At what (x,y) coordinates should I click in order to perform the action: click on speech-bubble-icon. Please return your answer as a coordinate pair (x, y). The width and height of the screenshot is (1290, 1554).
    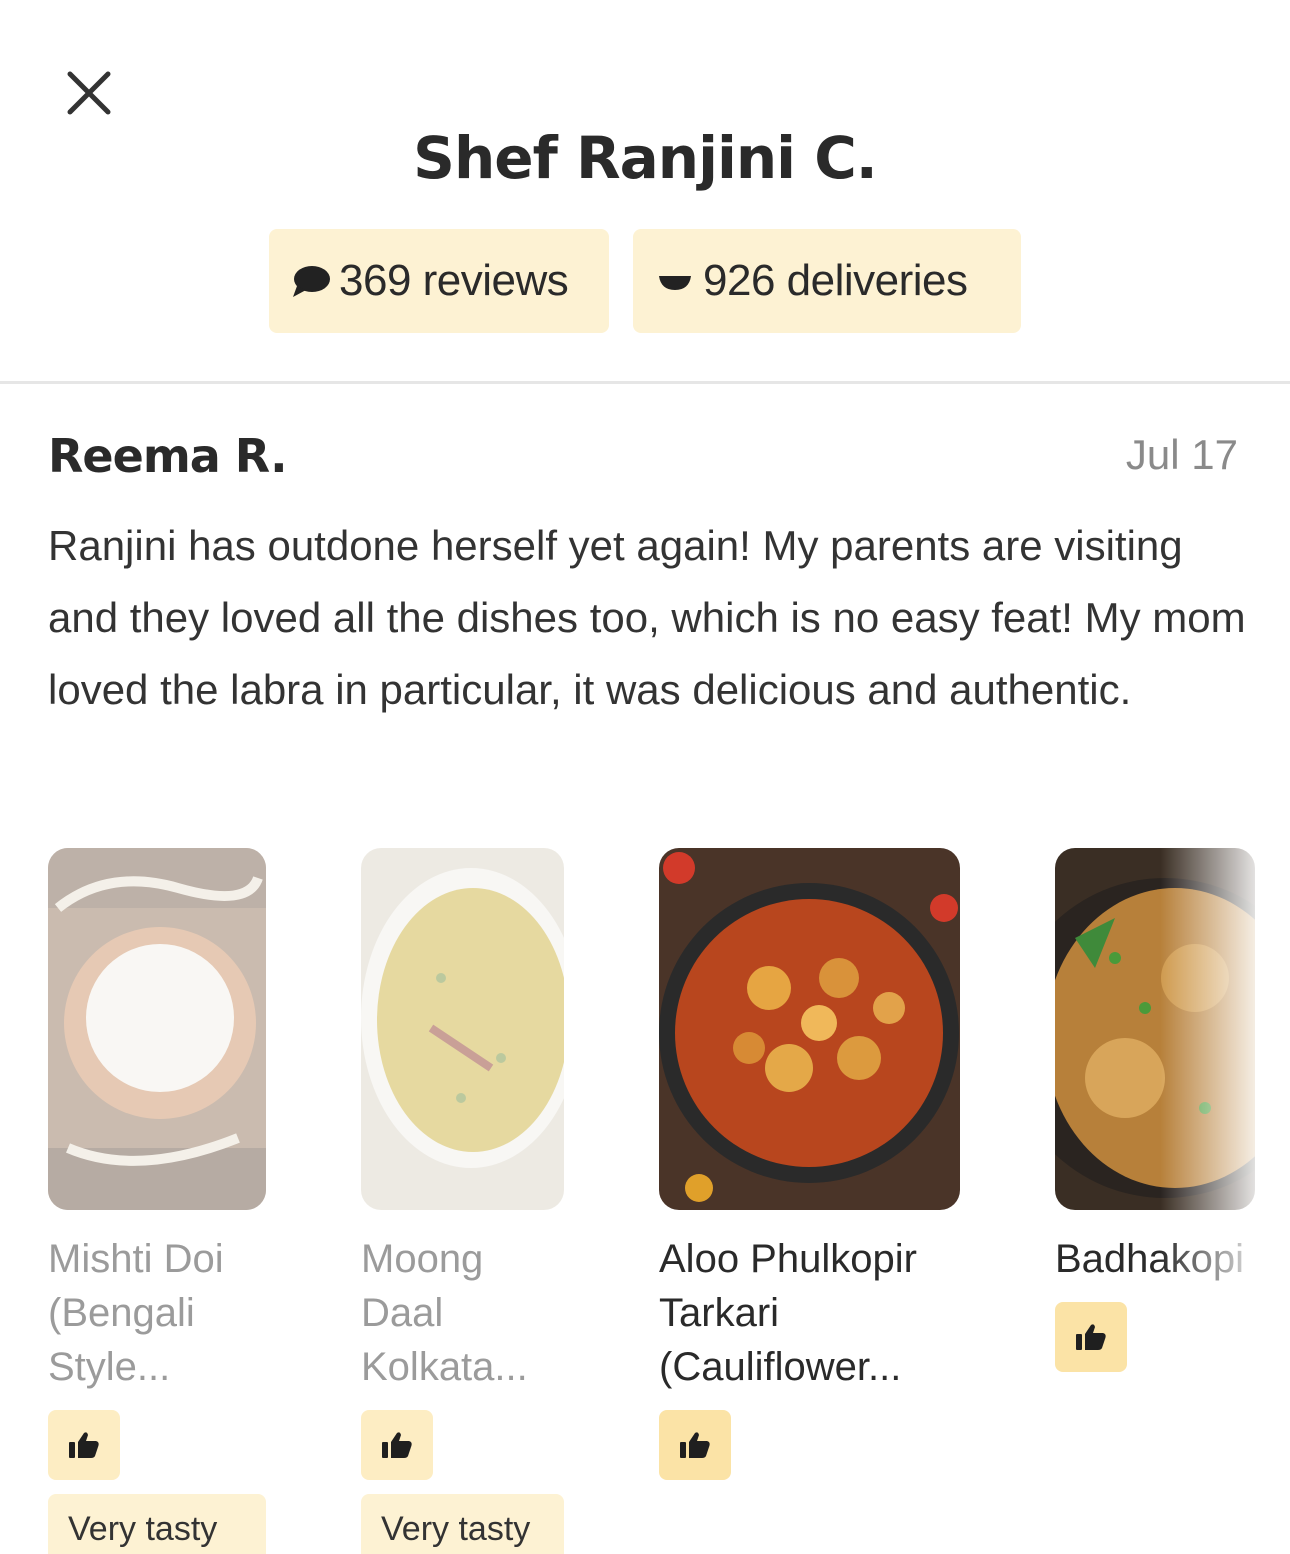
    Looking at the image, I should click on (311, 281).